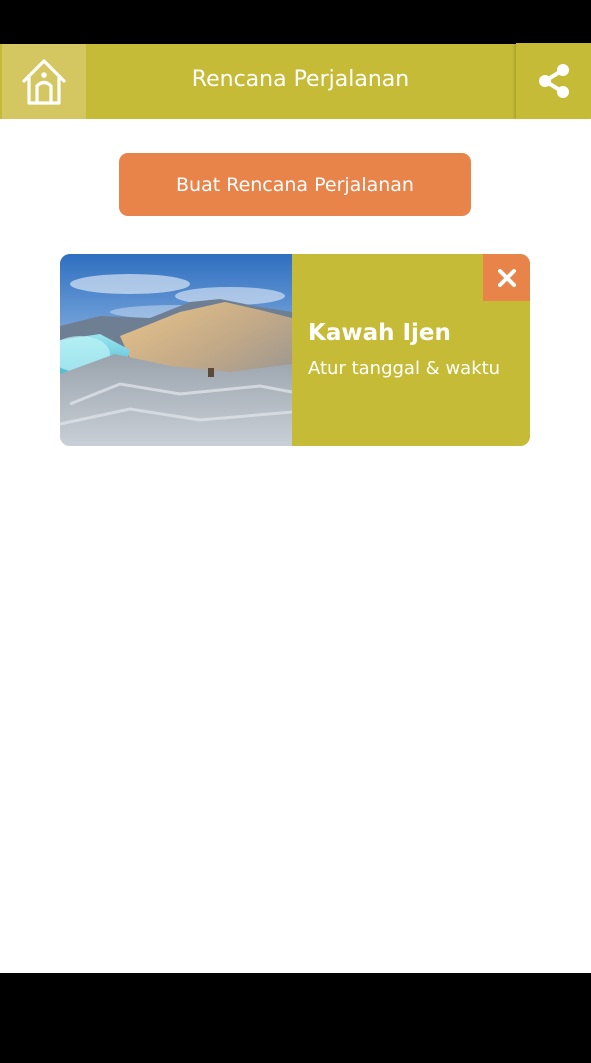 This screenshot has height=1063, width=591. I want to click on close-icon, so click(506, 277).